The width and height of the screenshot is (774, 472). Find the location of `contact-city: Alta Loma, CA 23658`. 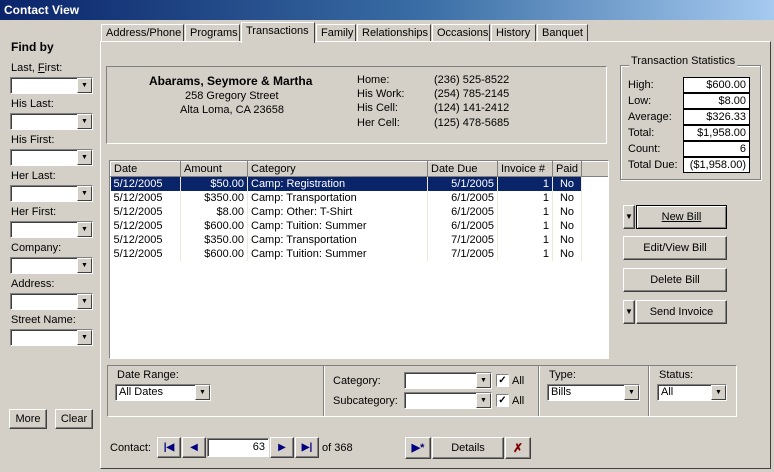

contact-city: Alta Loma, CA 23658 is located at coordinates (232, 110).